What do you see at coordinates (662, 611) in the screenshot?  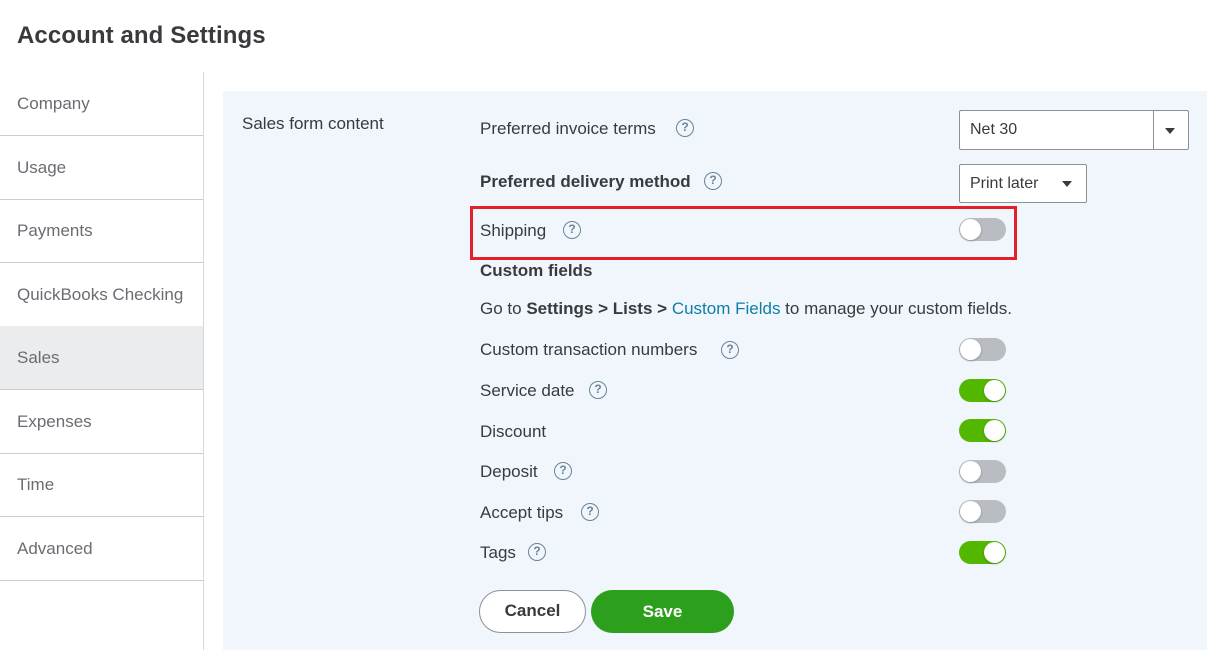 I see `save-button: Save` at bounding box center [662, 611].